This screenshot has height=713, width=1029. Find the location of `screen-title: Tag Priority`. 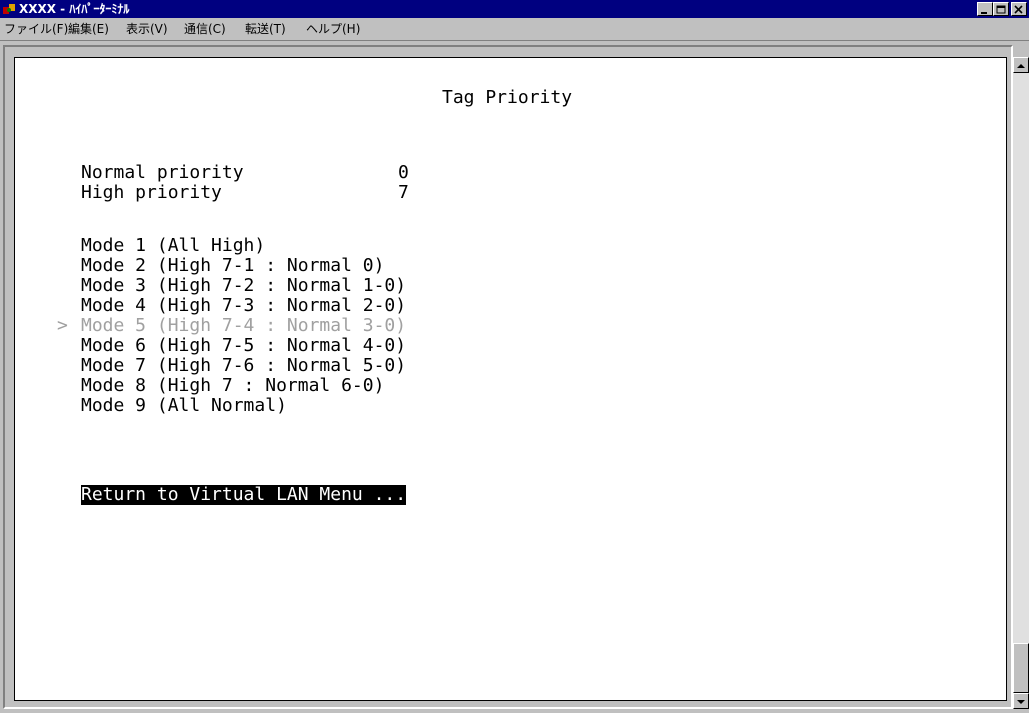

screen-title: Tag Priority is located at coordinates (507, 97).